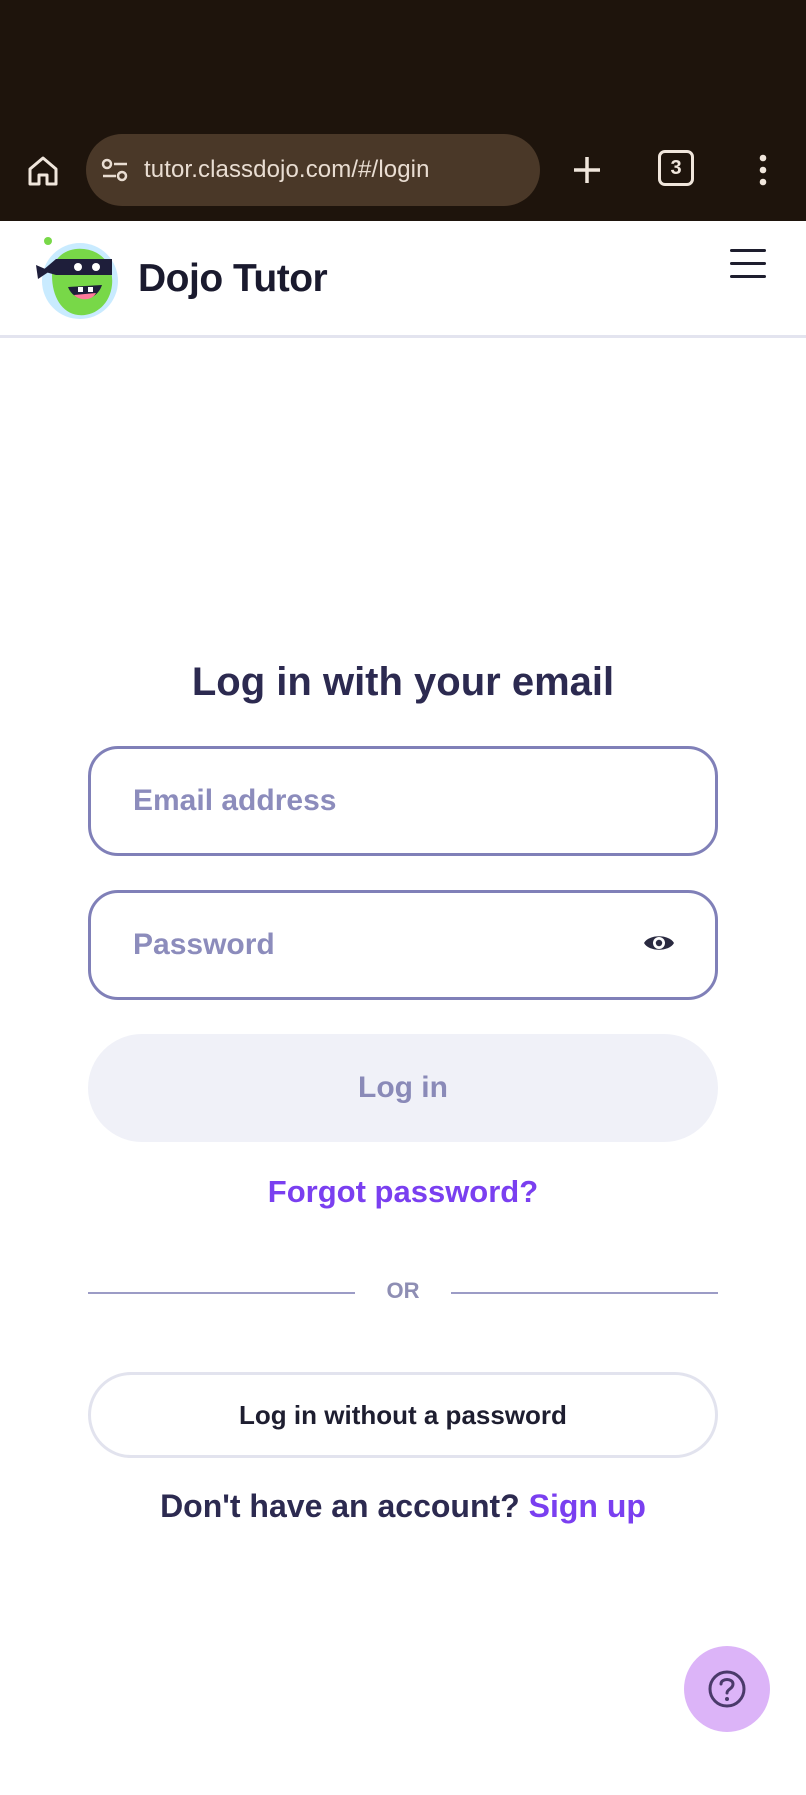 This screenshot has width=806, height=1795. I want to click on url-text: tutor.classdojo.com/#/login, so click(287, 170).